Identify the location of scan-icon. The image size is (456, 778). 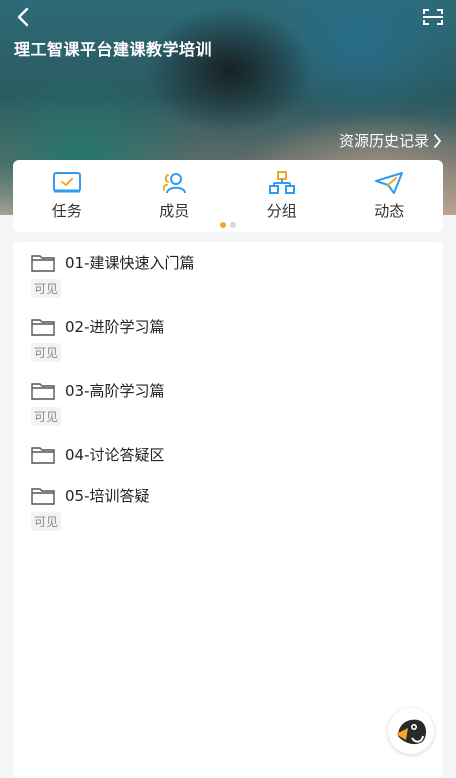
(433, 17).